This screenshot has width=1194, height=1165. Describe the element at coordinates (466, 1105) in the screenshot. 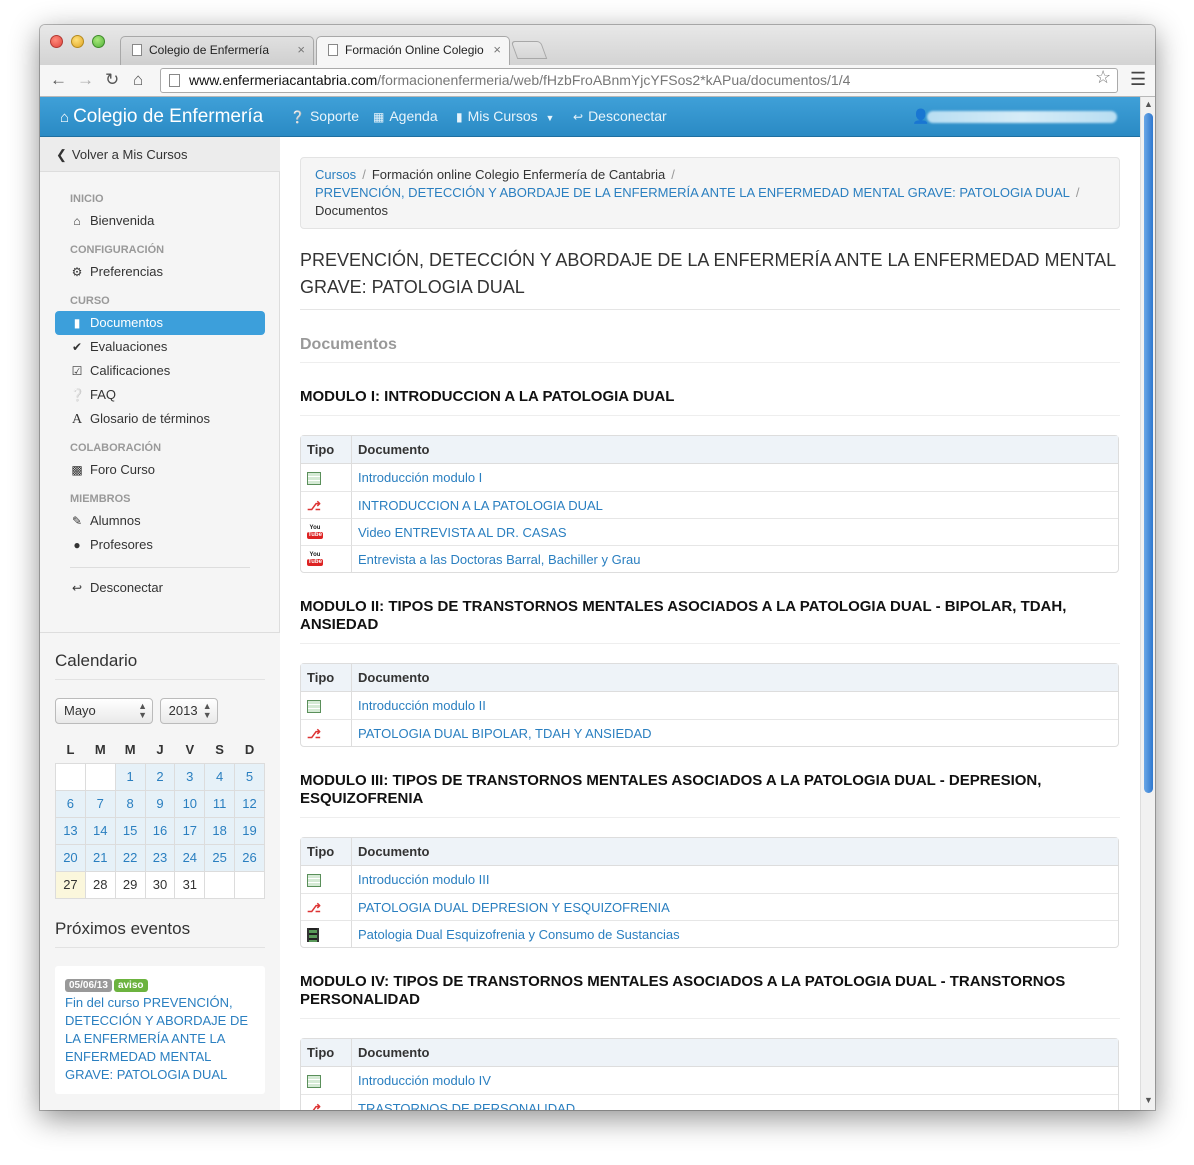

I see `document-link: TRASTORNOS DE PERSONALIDAD` at that location.